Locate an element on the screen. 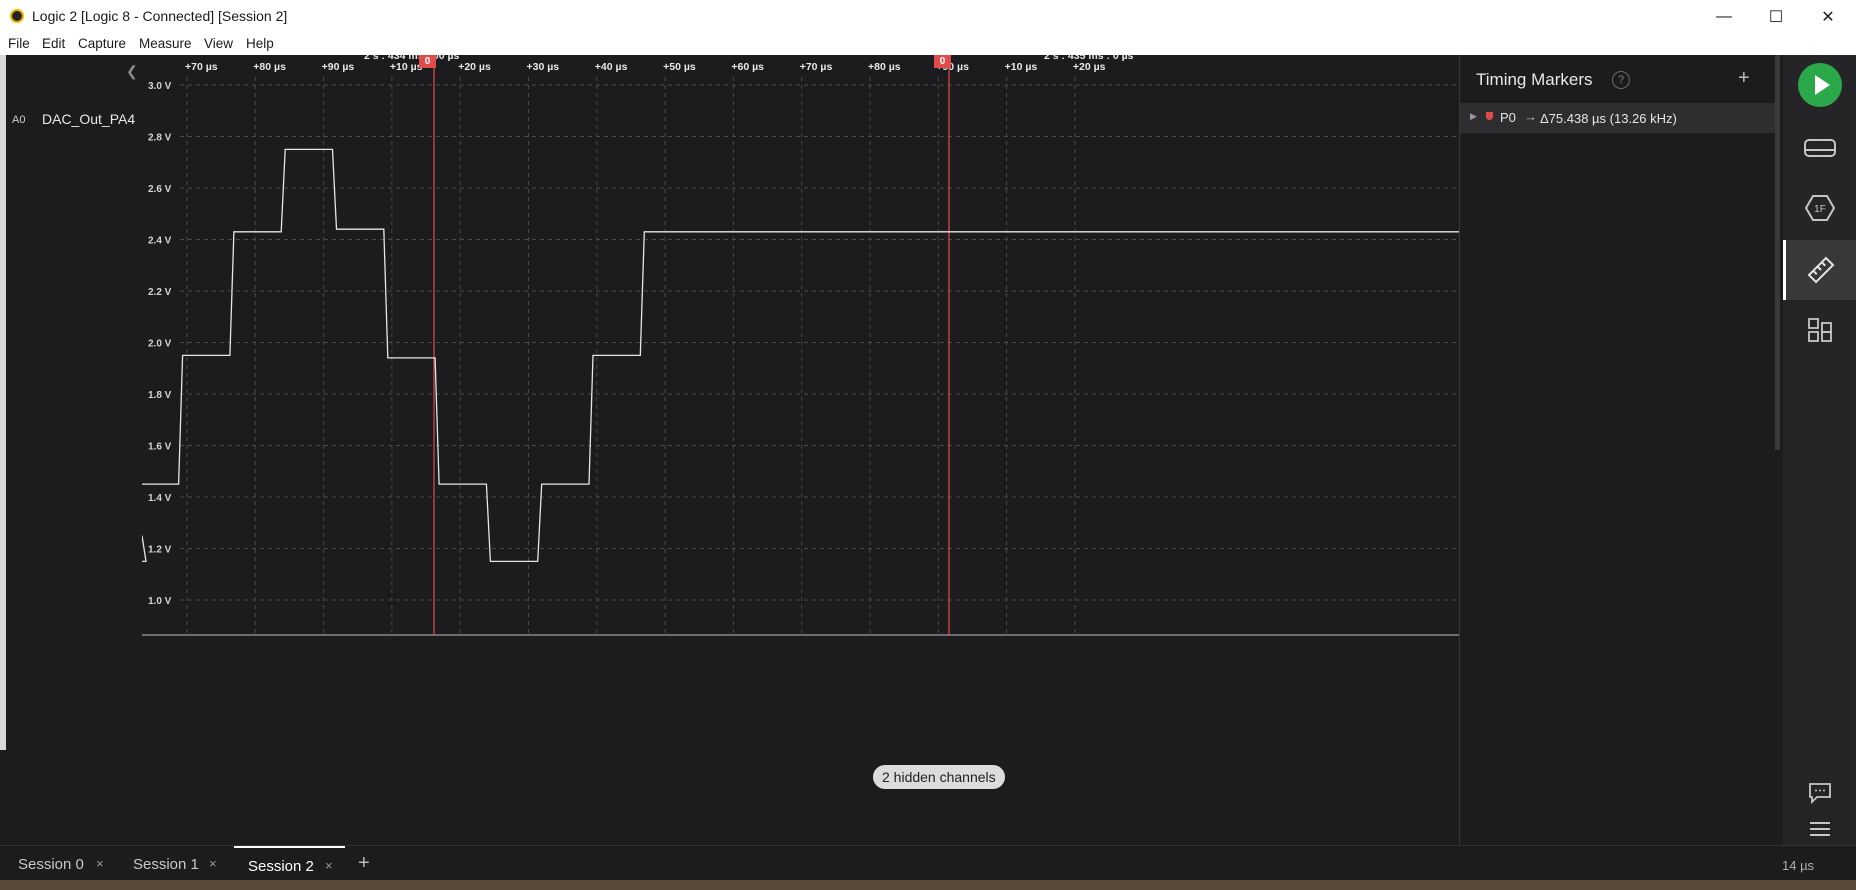  expand-caret-icon: ▶ is located at coordinates (1473, 116).